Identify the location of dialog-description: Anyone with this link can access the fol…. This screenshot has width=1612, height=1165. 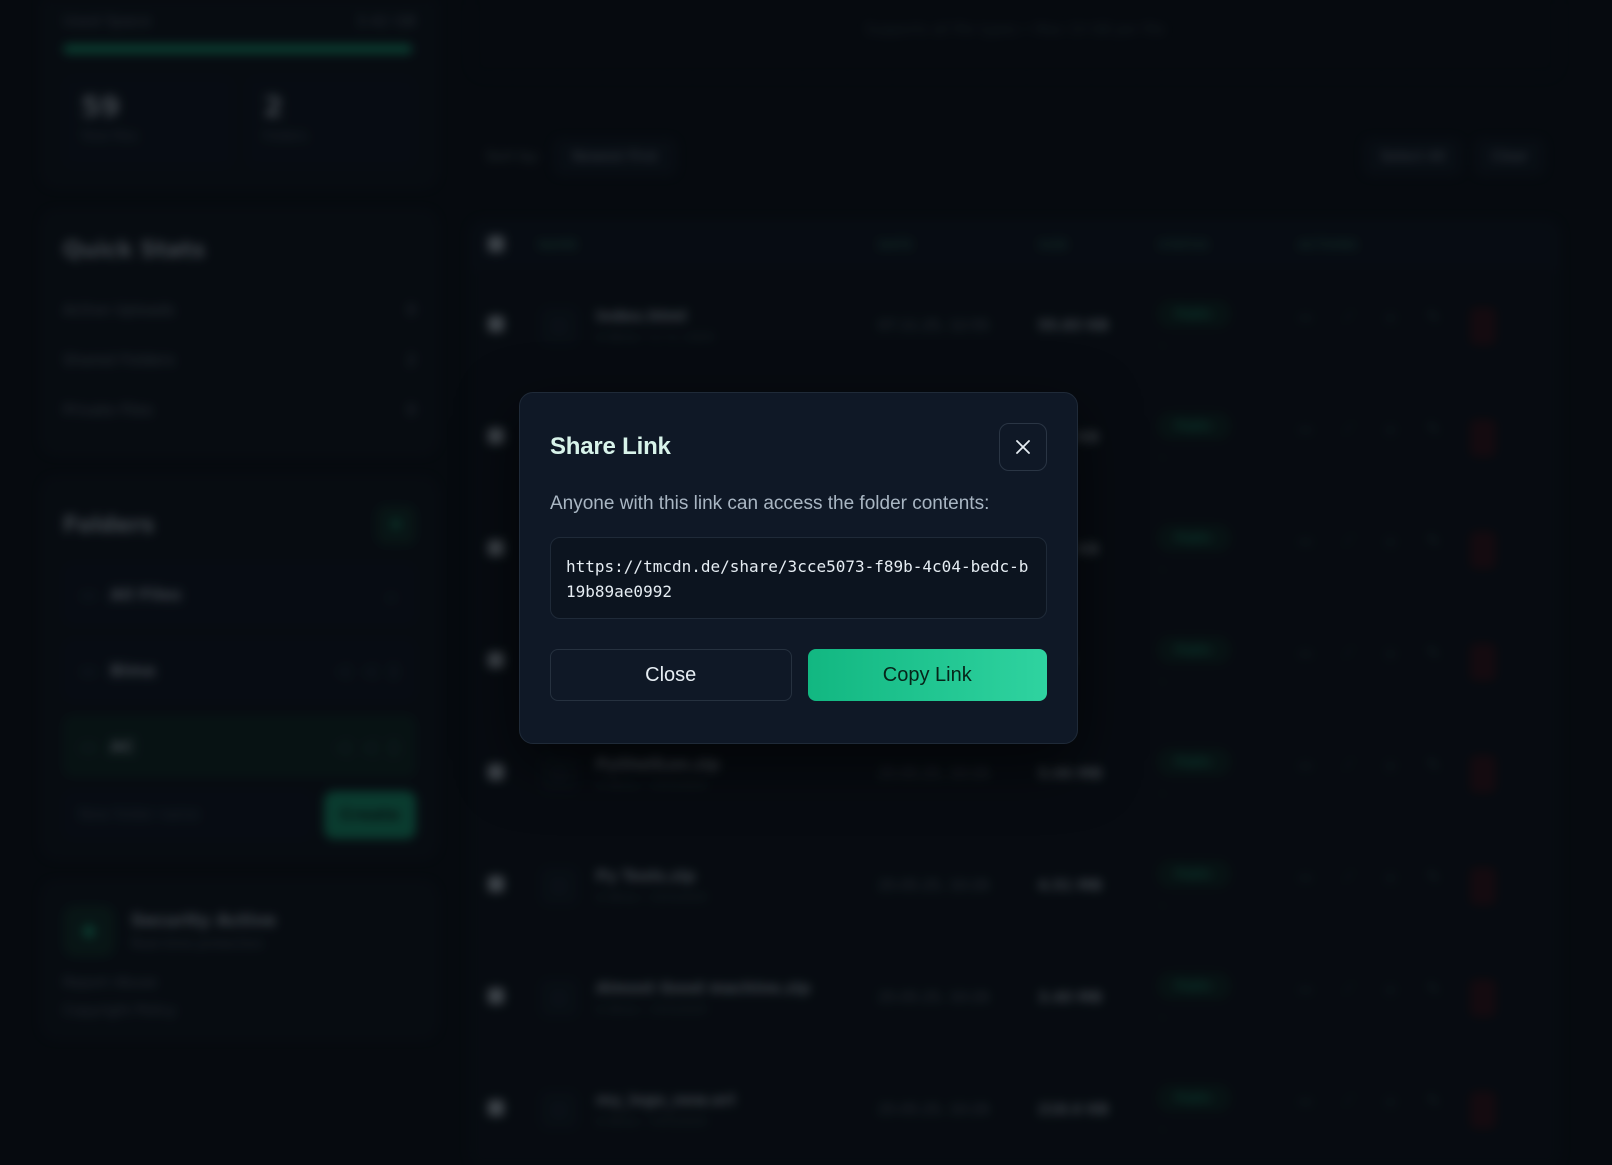
(770, 503).